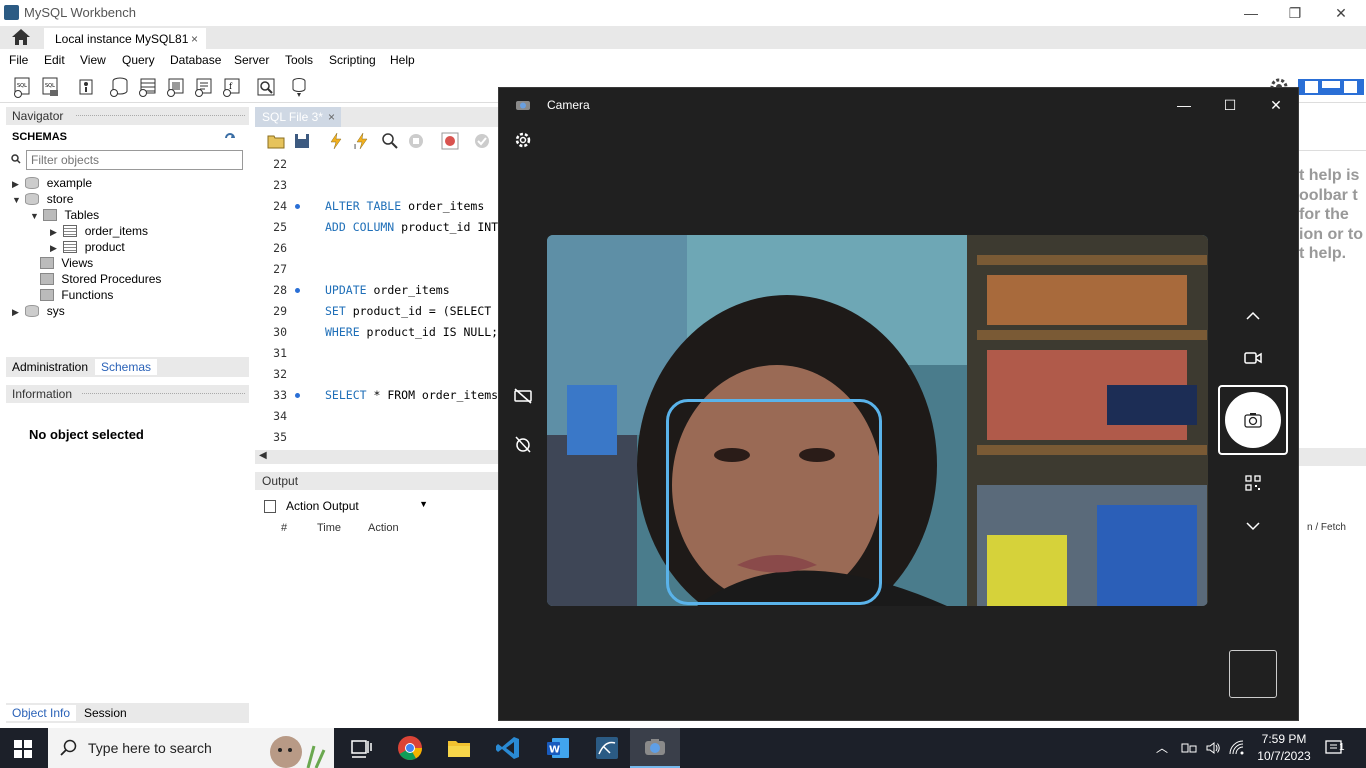 The height and width of the screenshot is (768, 1366). Describe the element at coordinates (390, 141) in the screenshot. I see `explain-icon` at that location.